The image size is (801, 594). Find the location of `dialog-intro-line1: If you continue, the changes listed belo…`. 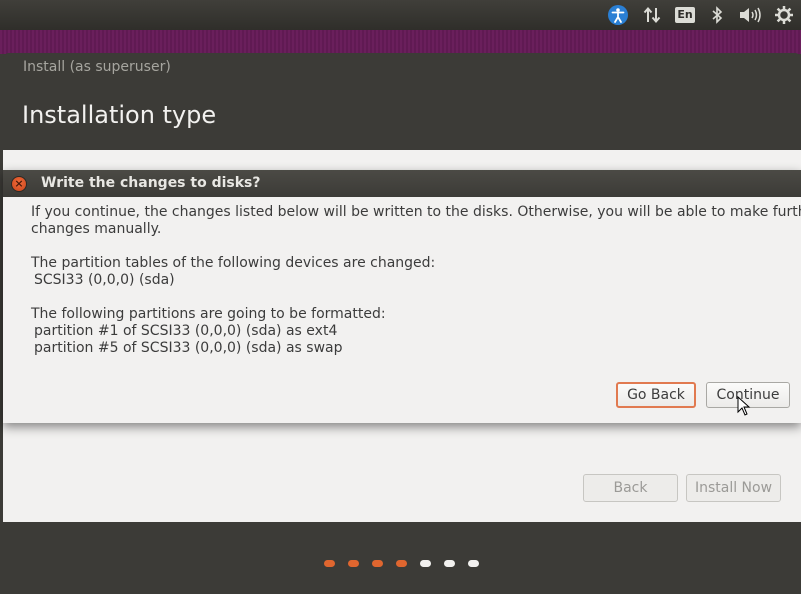

dialog-intro-line1: If you continue, the changes listed belo… is located at coordinates (416, 212).